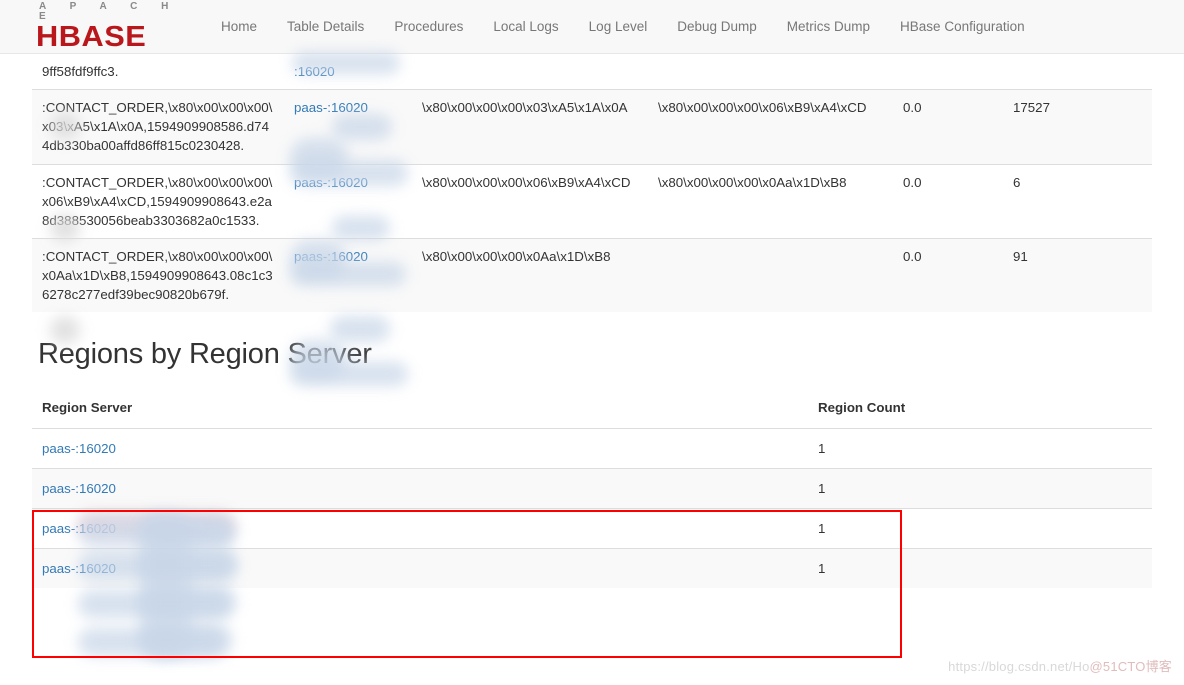 The width and height of the screenshot is (1184, 685). I want to click on table-header-row: Region Server Region Count, so click(592, 408).